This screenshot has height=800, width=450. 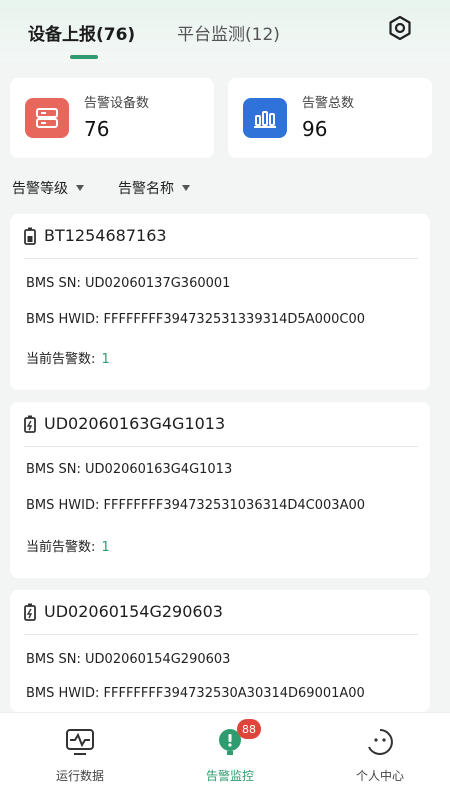 I want to click on alarm-device-count-value: 76, so click(x=97, y=129).